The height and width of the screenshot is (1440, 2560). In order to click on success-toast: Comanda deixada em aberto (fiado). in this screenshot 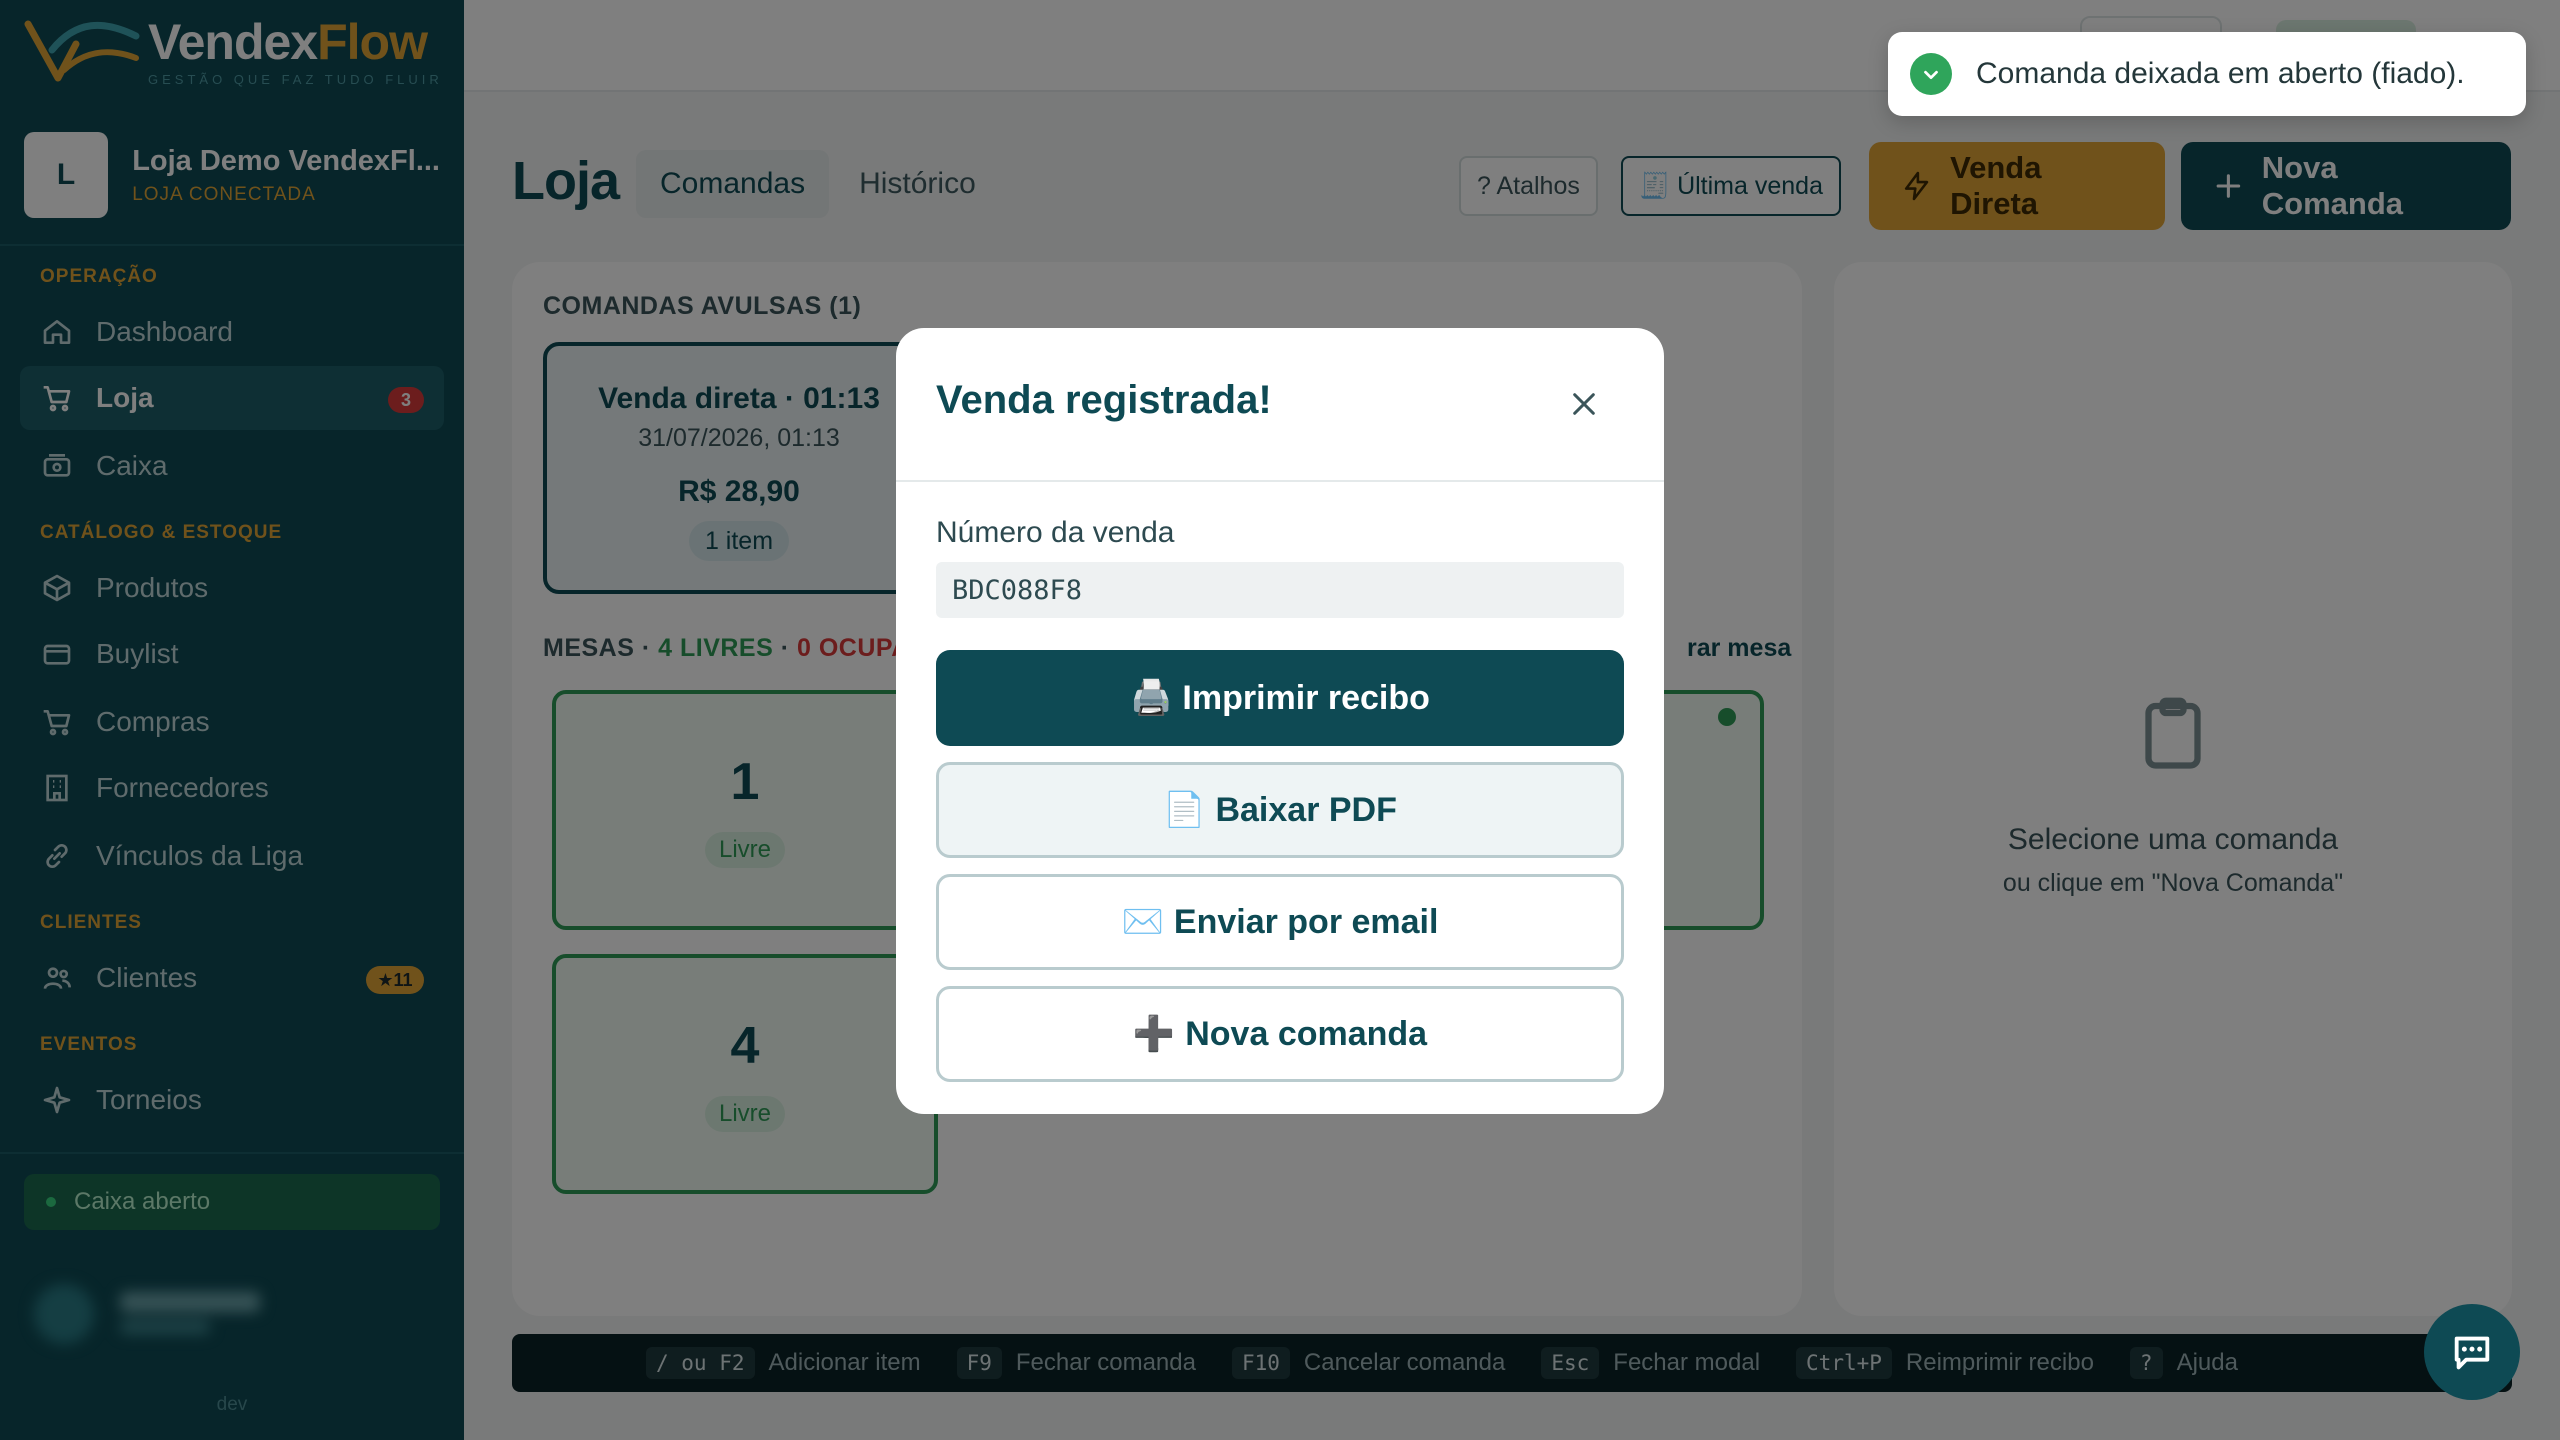, I will do `click(2207, 74)`.